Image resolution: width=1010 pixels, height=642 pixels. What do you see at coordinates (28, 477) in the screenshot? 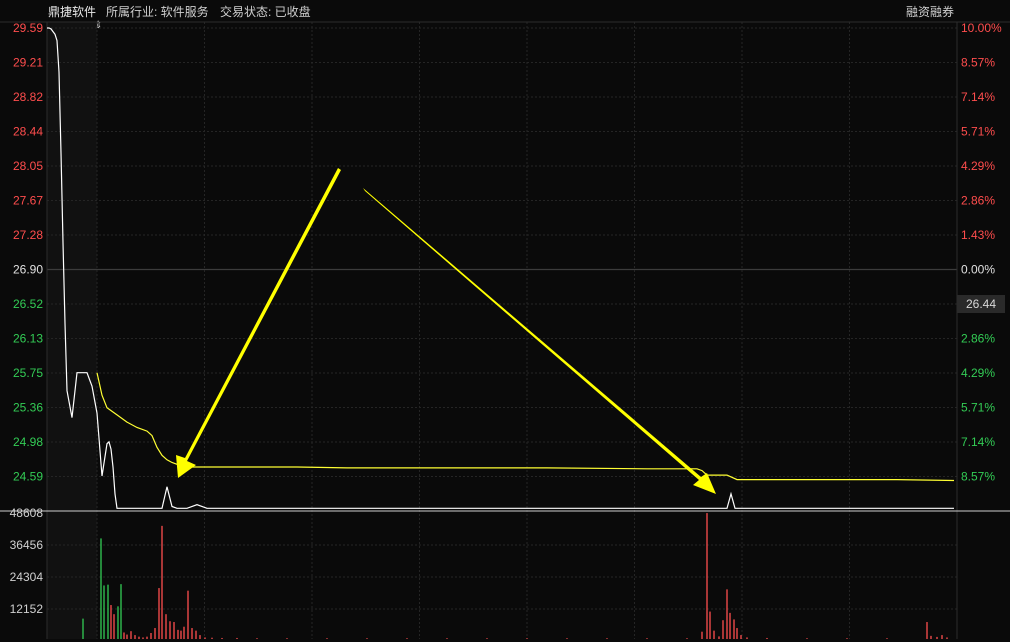
I see `price-tick-label: 24.59` at bounding box center [28, 477].